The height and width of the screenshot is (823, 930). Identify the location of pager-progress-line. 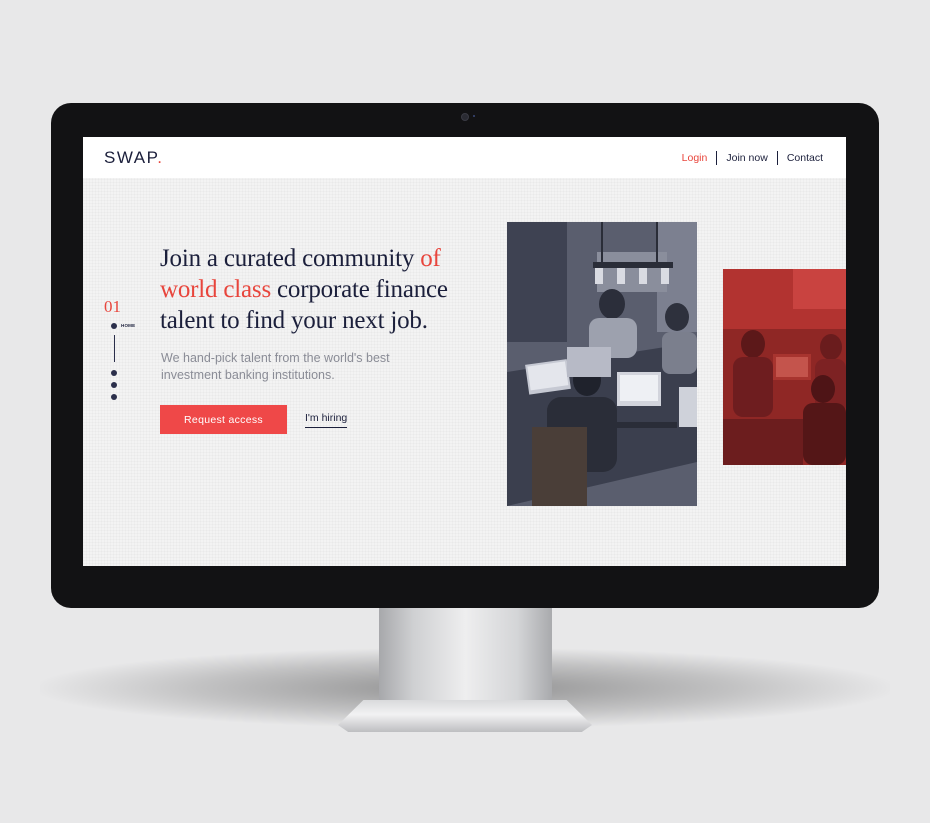
(114, 348).